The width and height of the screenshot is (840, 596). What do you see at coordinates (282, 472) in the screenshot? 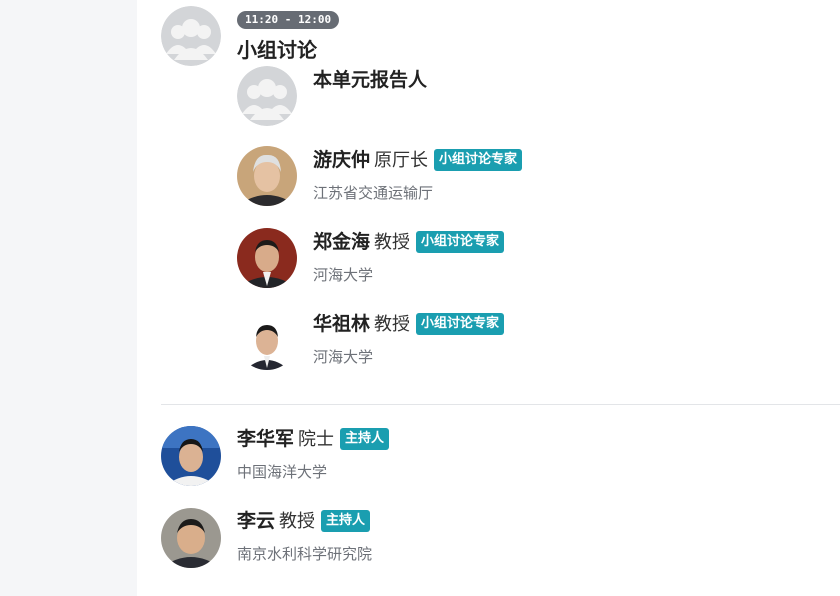
I see `host-org: 中国海洋大学` at bounding box center [282, 472].